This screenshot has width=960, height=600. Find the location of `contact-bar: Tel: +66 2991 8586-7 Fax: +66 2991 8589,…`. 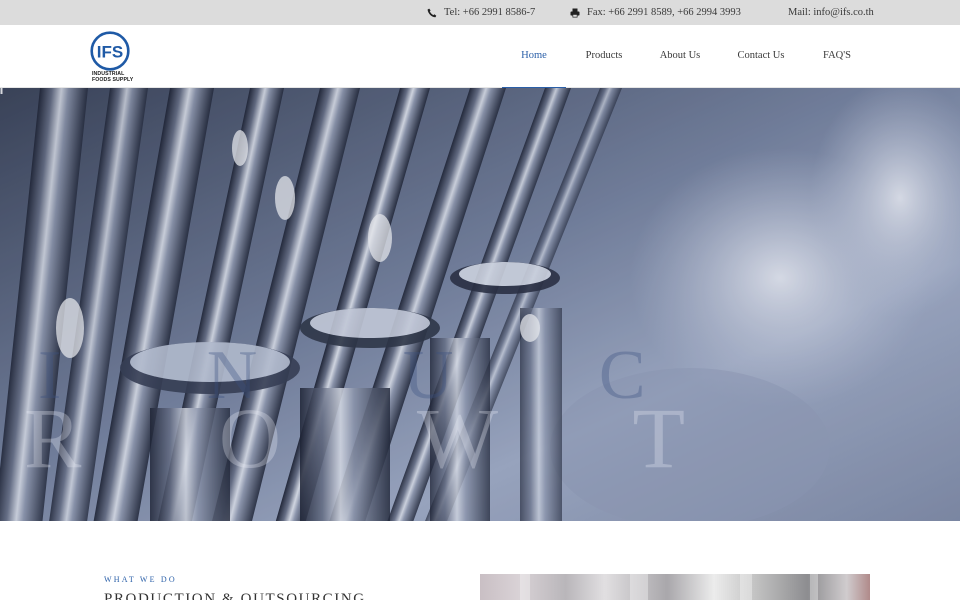

contact-bar: Tel: +66 2991 8586-7 Fax: +66 2991 8589,… is located at coordinates (480, 12).